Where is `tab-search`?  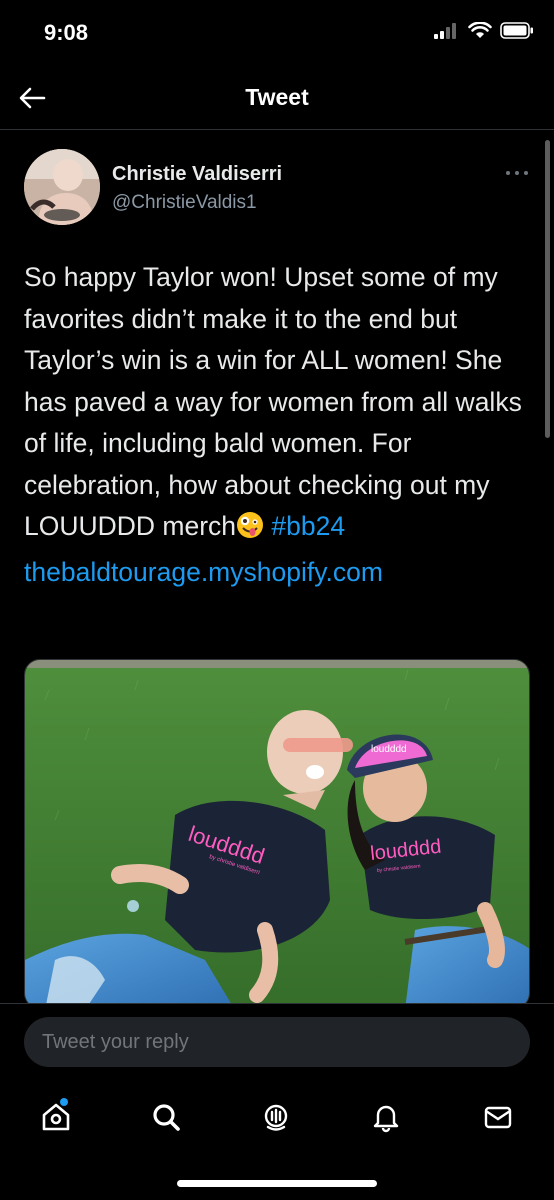
tab-search is located at coordinates (166, 1117).